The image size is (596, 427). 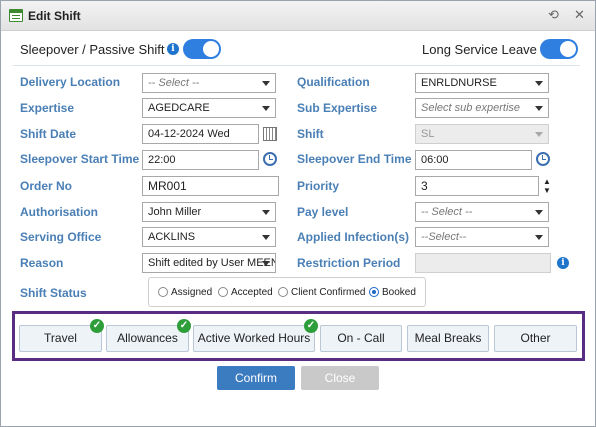 I want to click on expertise-select: AGEDCARE, so click(x=209, y=108).